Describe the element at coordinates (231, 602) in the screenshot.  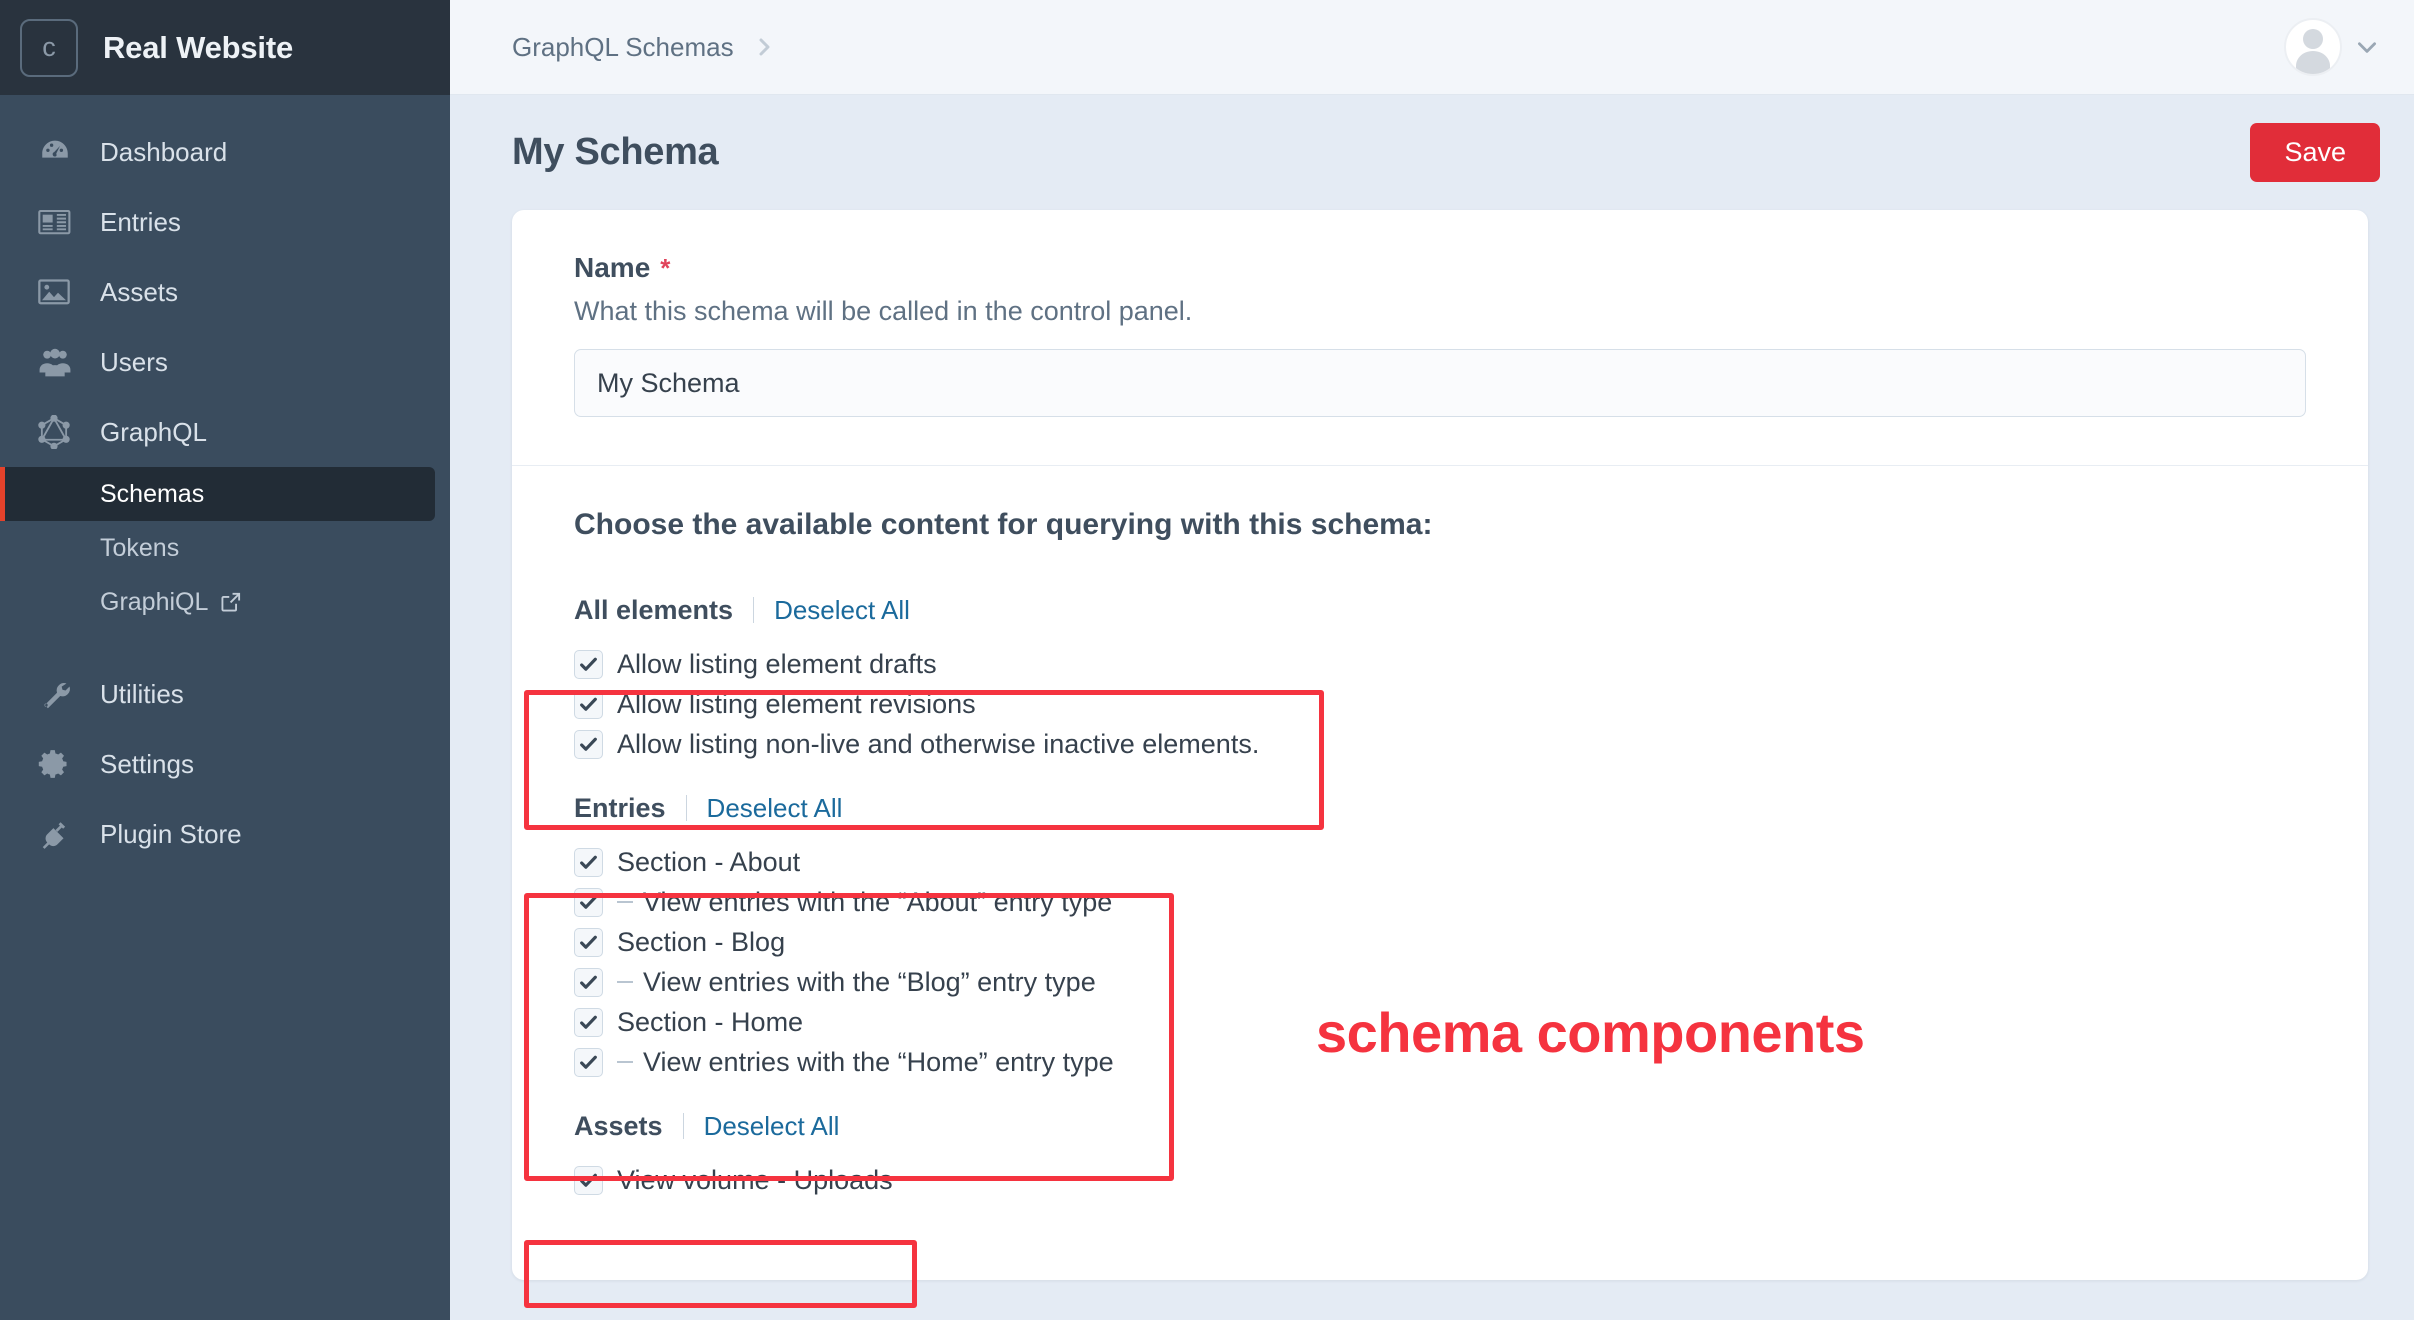
I see `external-link-icon` at that location.